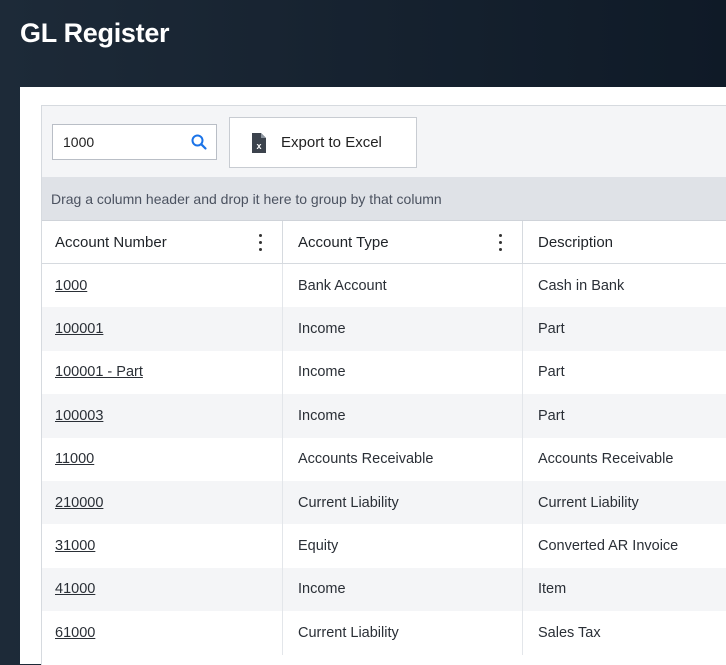 The image size is (726, 665). Describe the element at coordinates (123, 142) in the screenshot. I see `search-input` at that location.